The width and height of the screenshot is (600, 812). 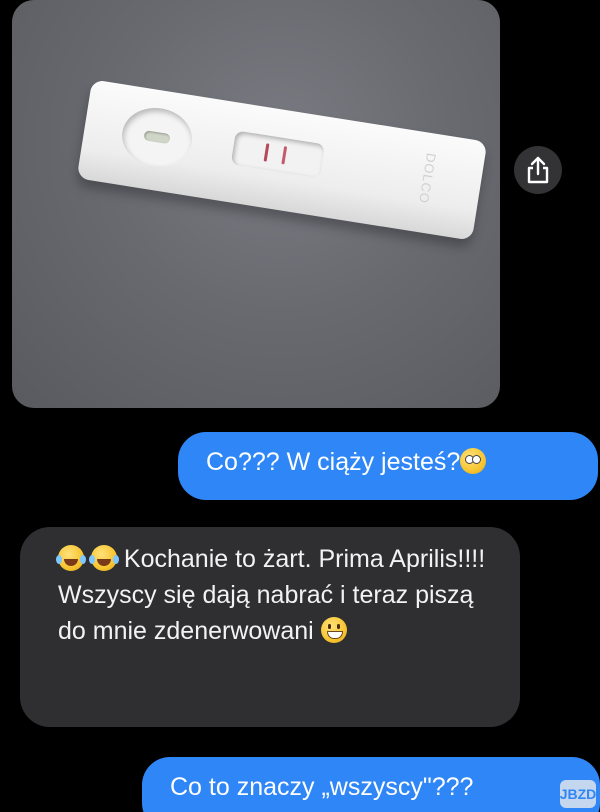 What do you see at coordinates (157, 137) in the screenshot?
I see `sample-window` at bounding box center [157, 137].